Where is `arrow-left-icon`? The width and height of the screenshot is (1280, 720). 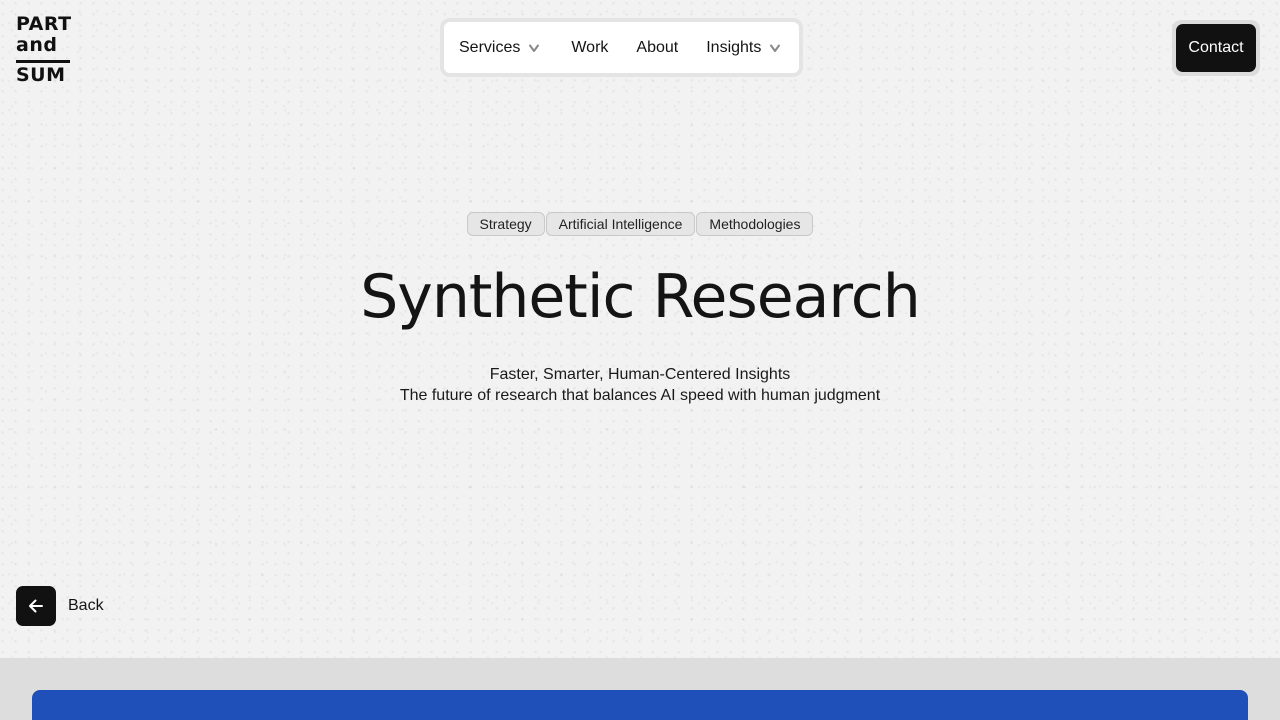
arrow-left-icon is located at coordinates (36, 606).